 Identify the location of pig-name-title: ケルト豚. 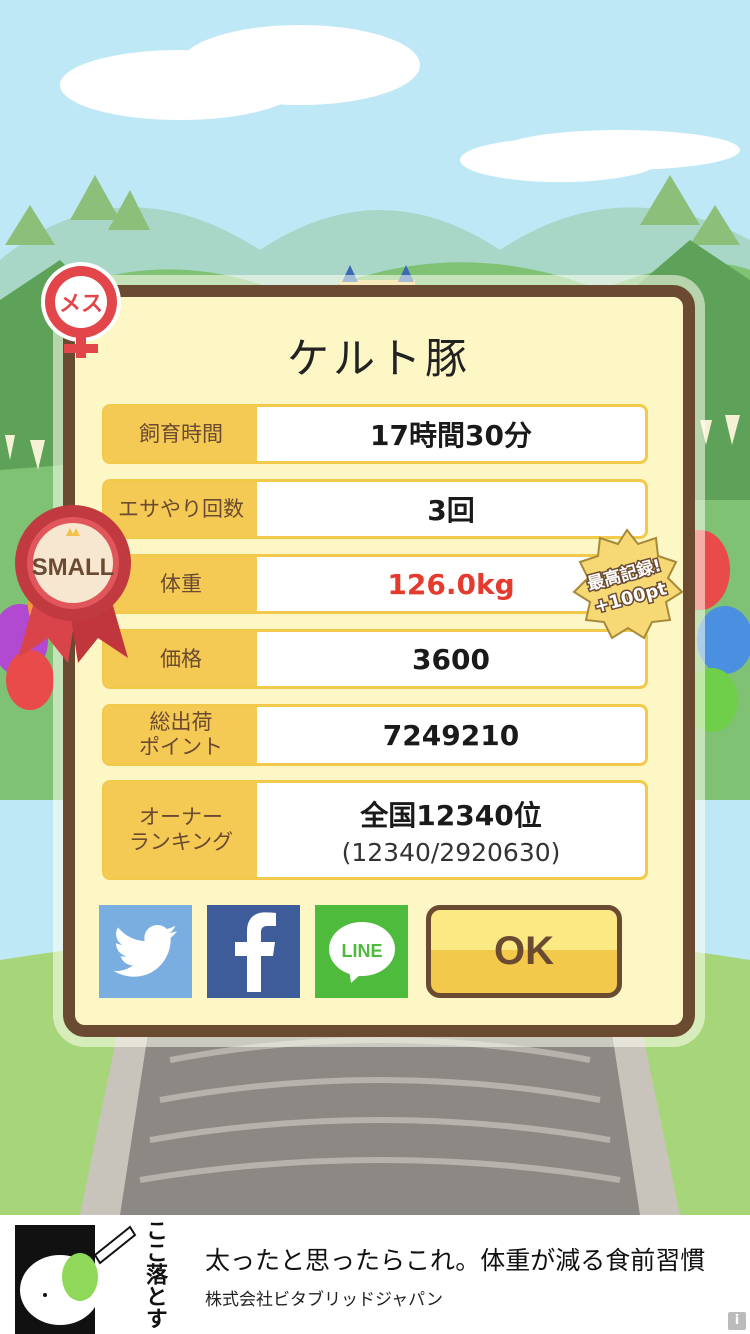
(378, 358).